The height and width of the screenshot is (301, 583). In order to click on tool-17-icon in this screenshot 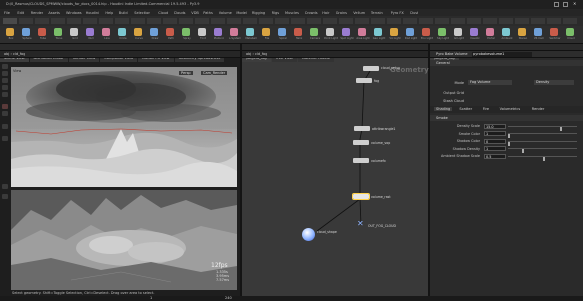, I will do `click(282, 32)`.